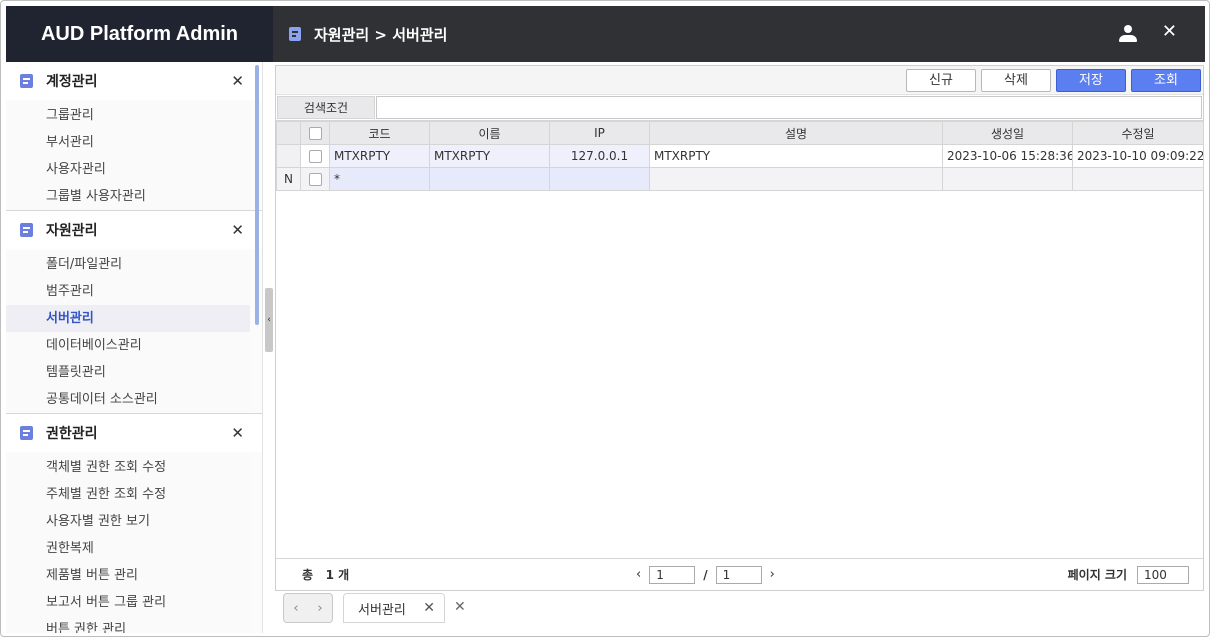 This screenshot has height=637, width=1210. I want to click on sidebar-item-group-user-mgmt: 그룹별 사용자관리, so click(128, 196).